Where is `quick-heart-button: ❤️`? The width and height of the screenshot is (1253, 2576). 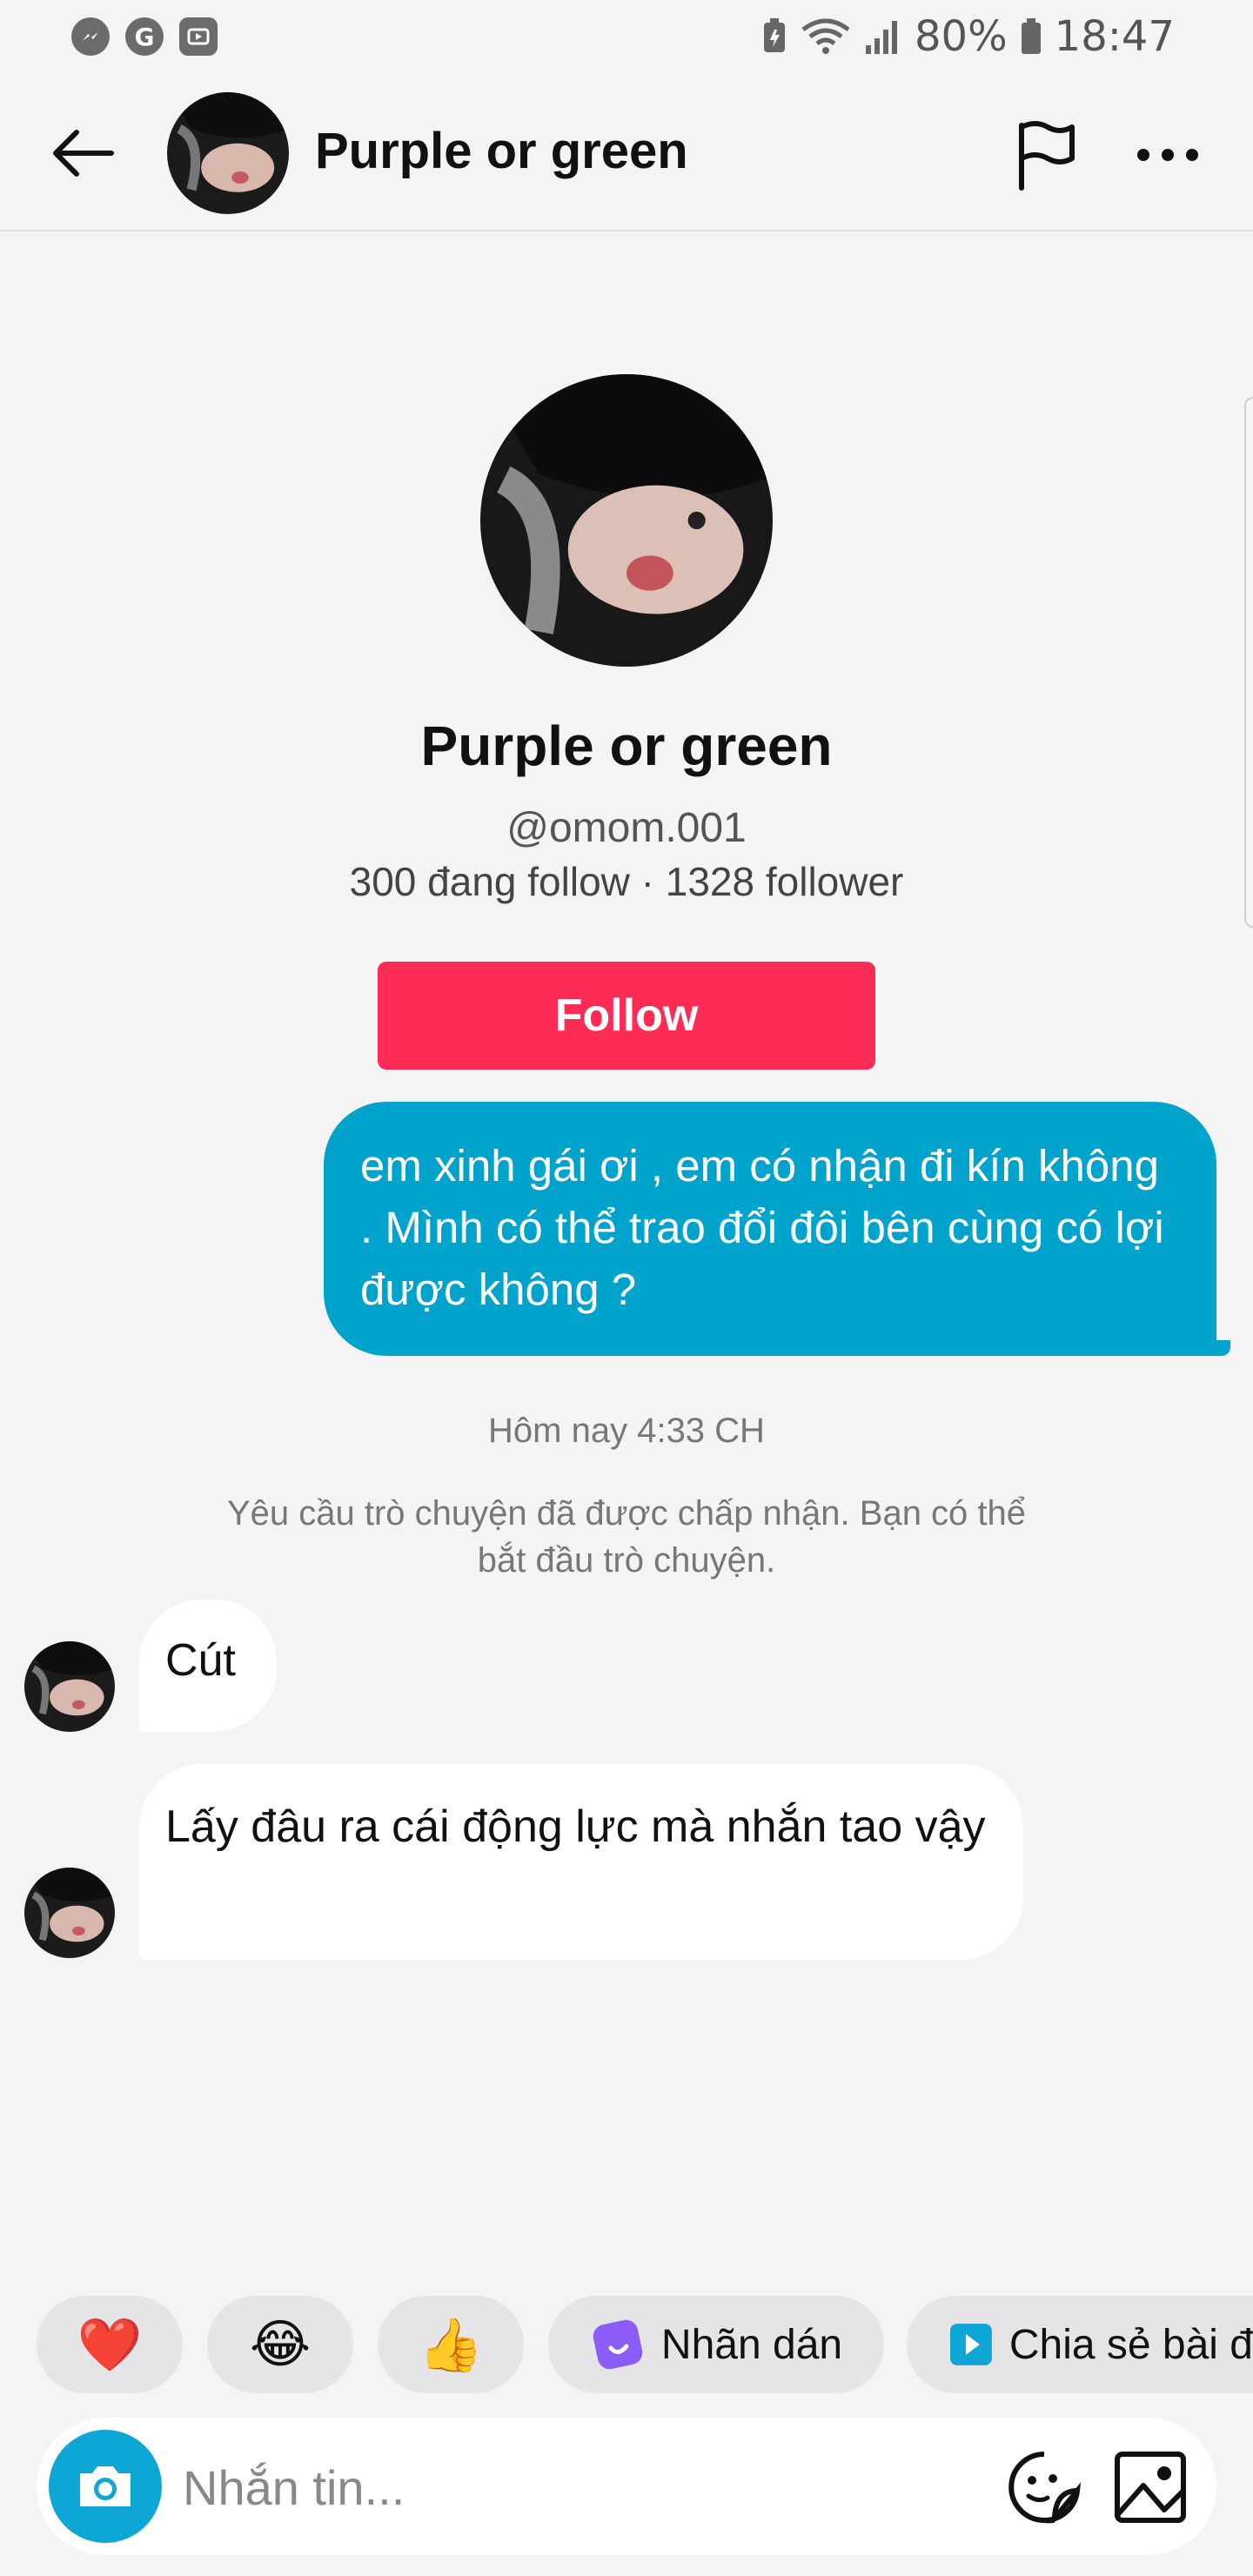 quick-heart-button: ❤️ is located at coordinates (110, 2344).